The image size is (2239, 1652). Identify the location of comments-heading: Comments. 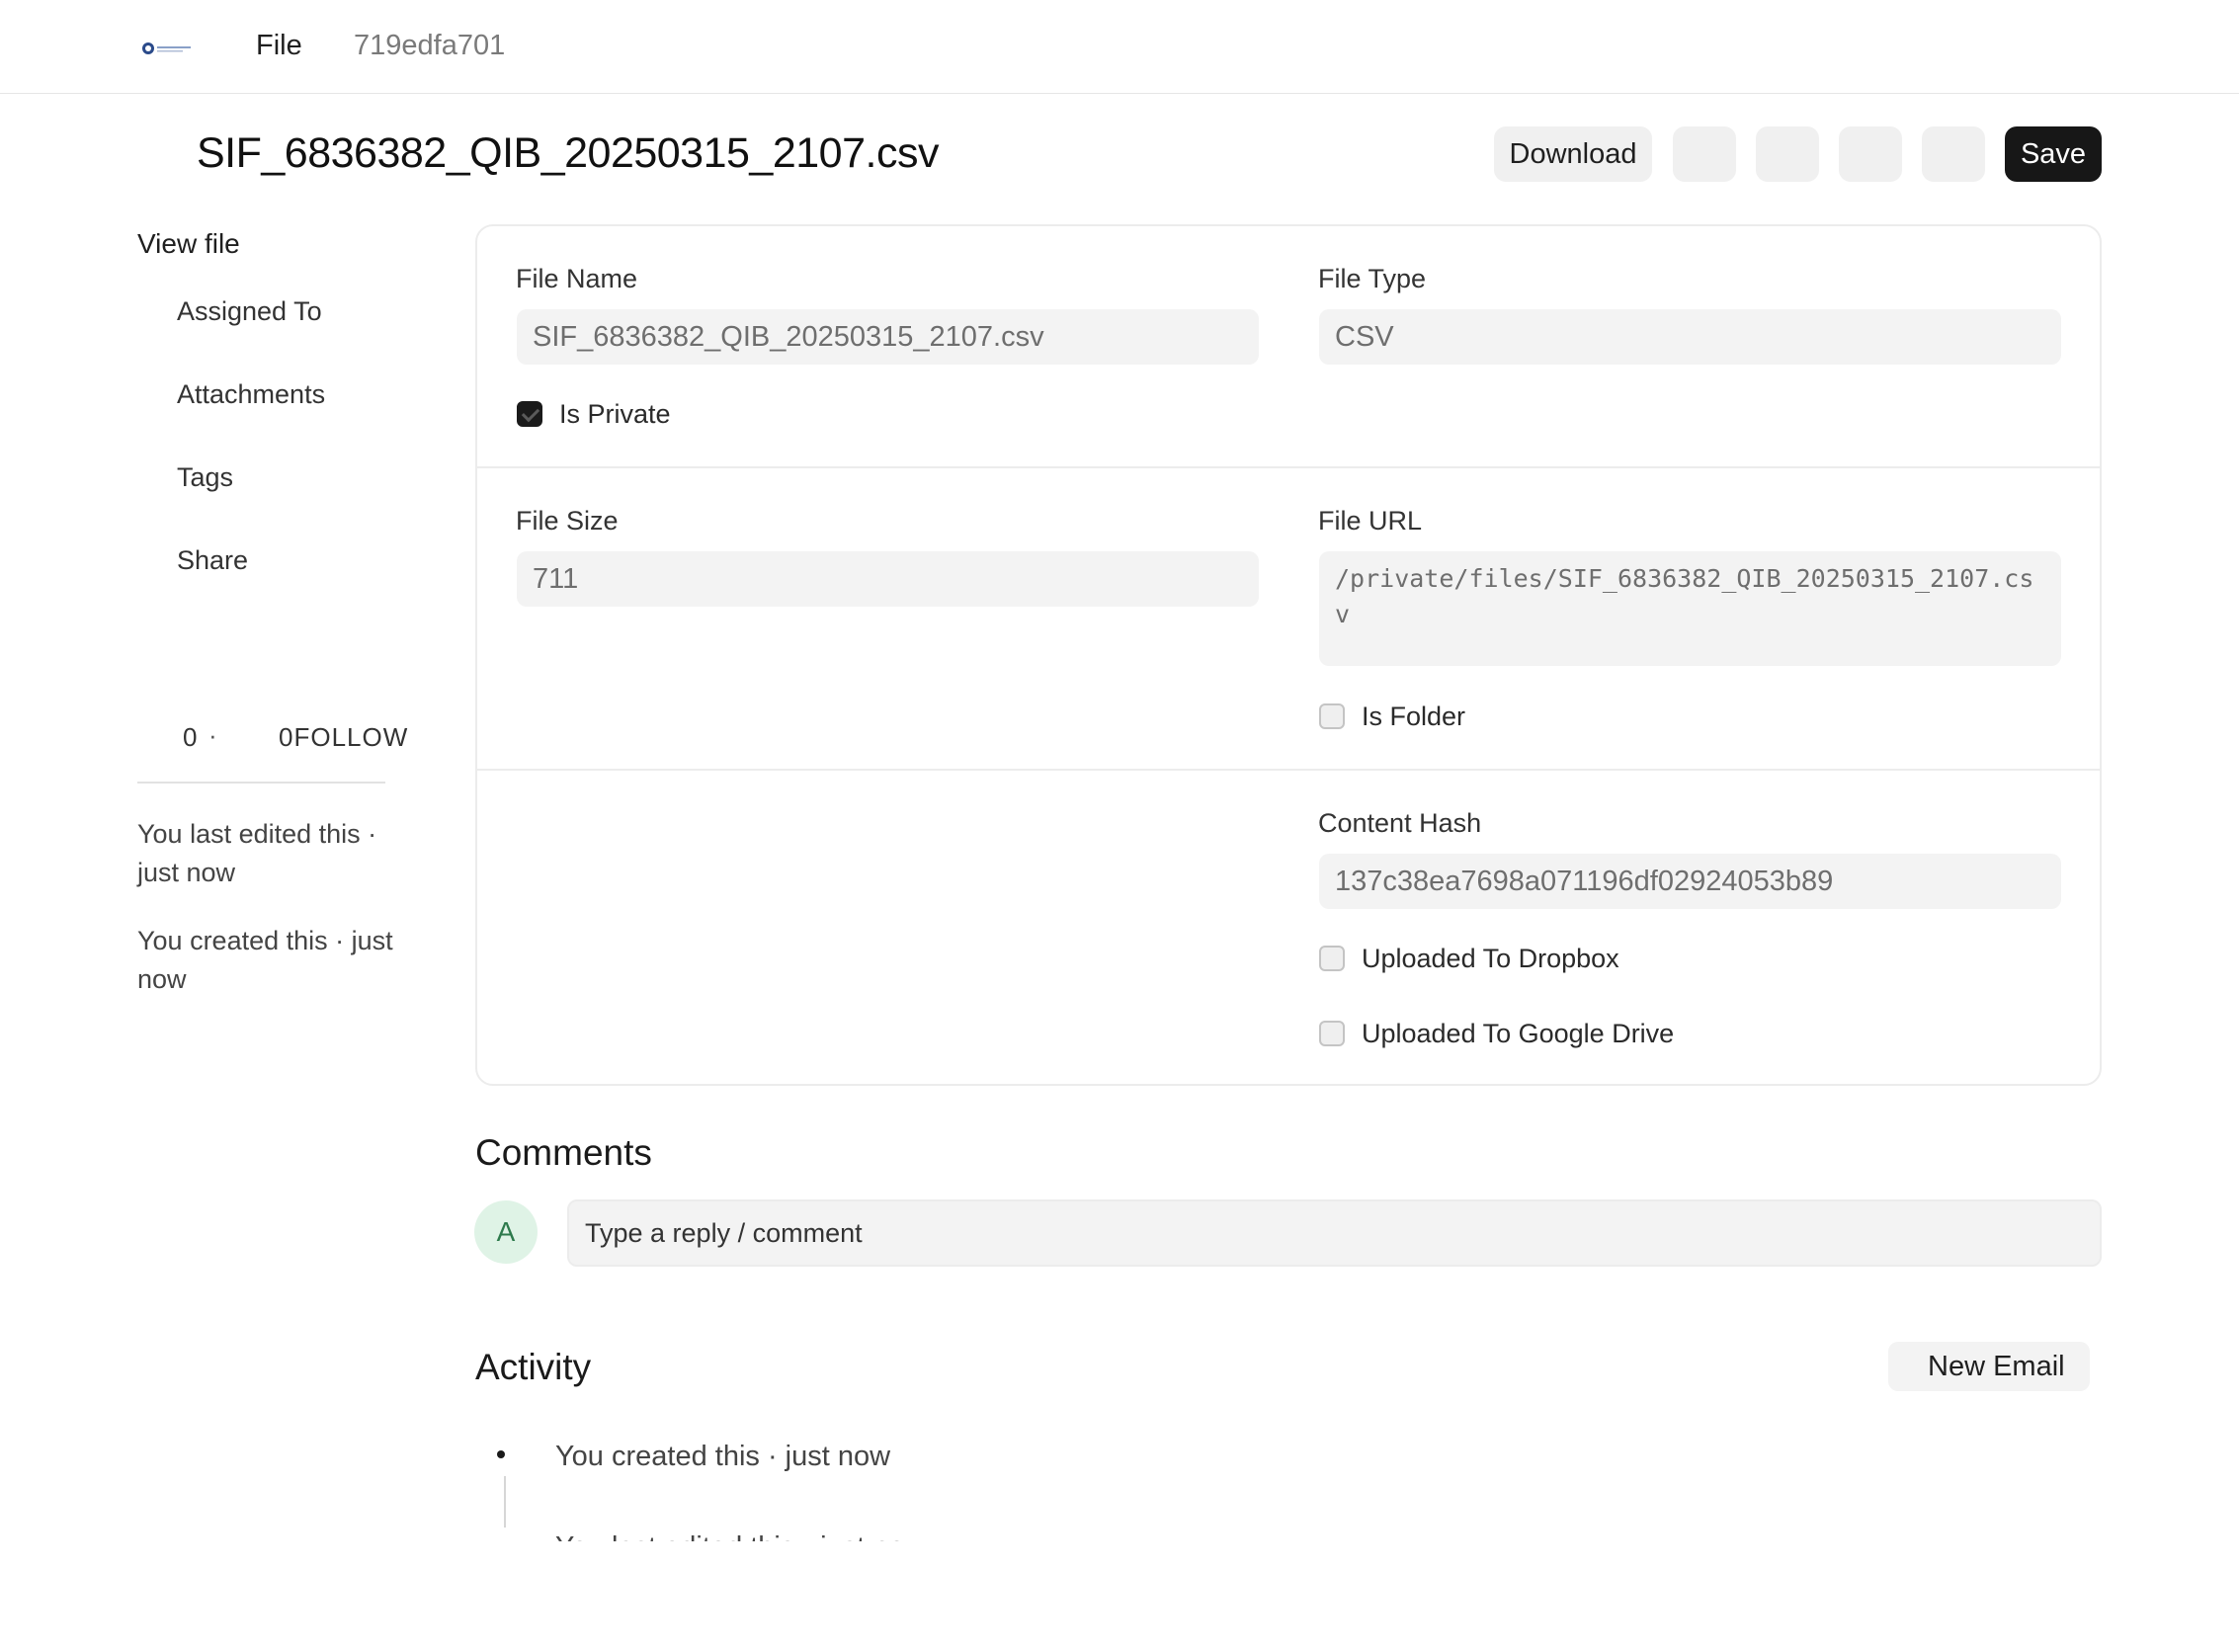
(563, 1152).